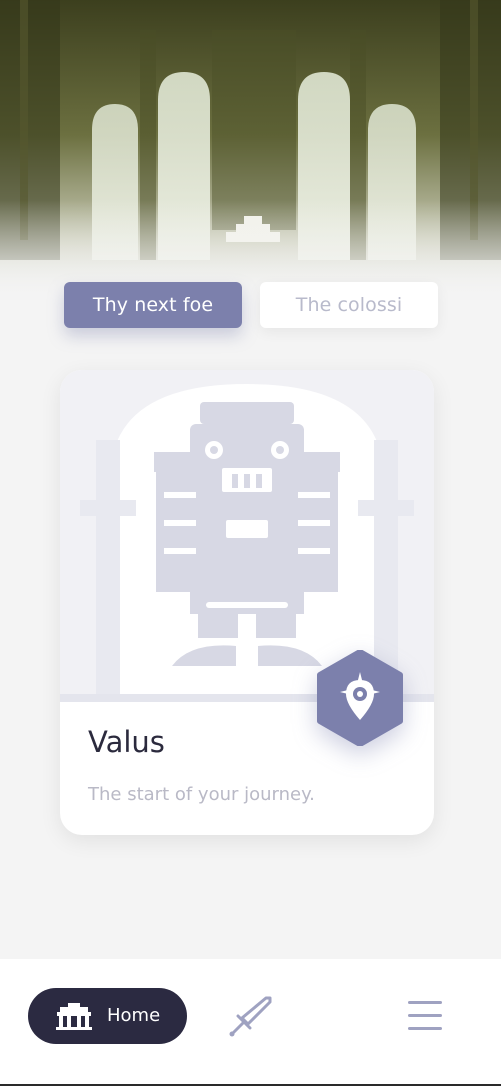 The height and width of the screenshot is (1086, 501). I want to click on tab-thy-next-foe: Thy next foe, so click(153, 305).